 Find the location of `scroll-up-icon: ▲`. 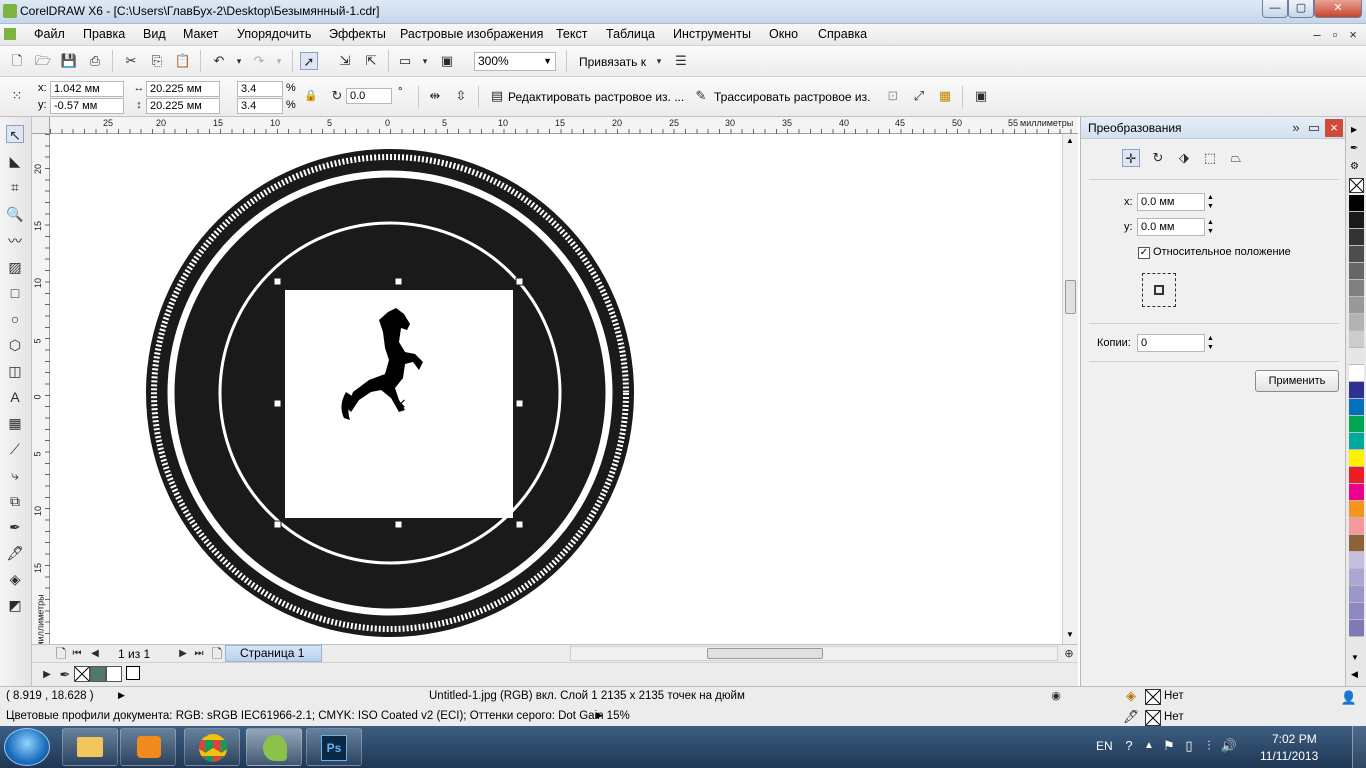

scroll-up-icon: ▲ is located at coordinates (1070, 140).